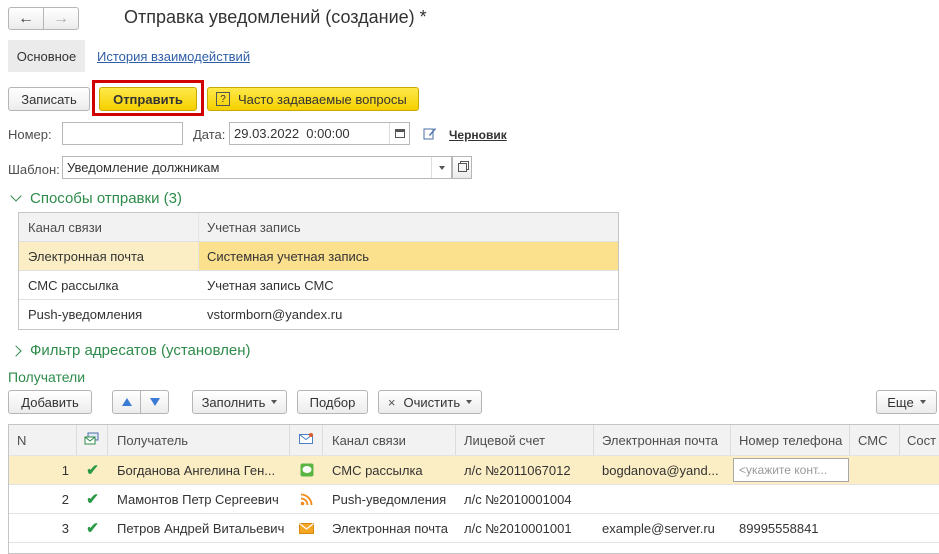  I want to click on question-icon: ?, so click(223, 99).